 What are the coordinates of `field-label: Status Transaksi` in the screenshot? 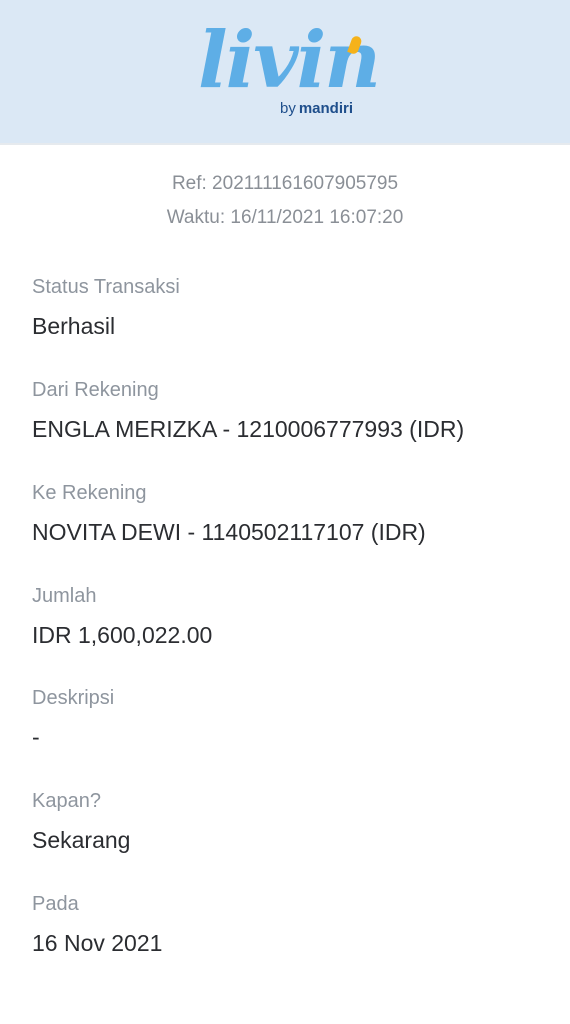 It's located at (106, 287).